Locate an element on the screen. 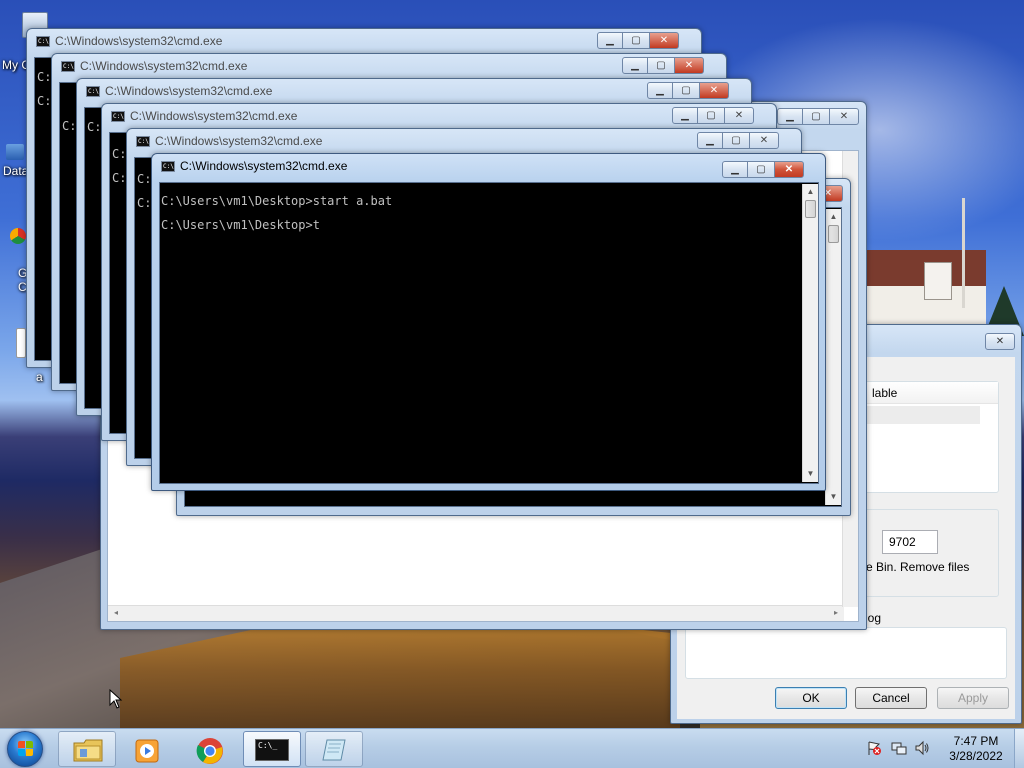 The image size is (1024, 768). chrome-icon is located at coordinates (209, 751).